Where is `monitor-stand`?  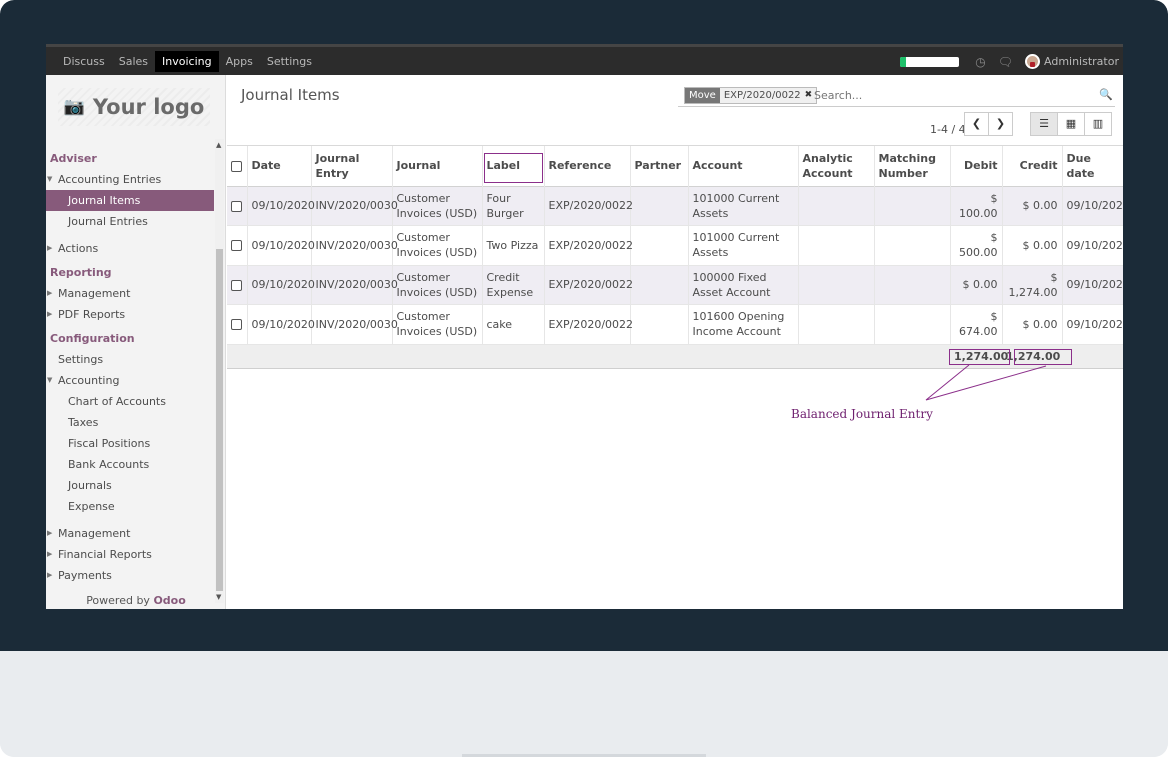 monitor-stand is located at coordinates (584, 704).